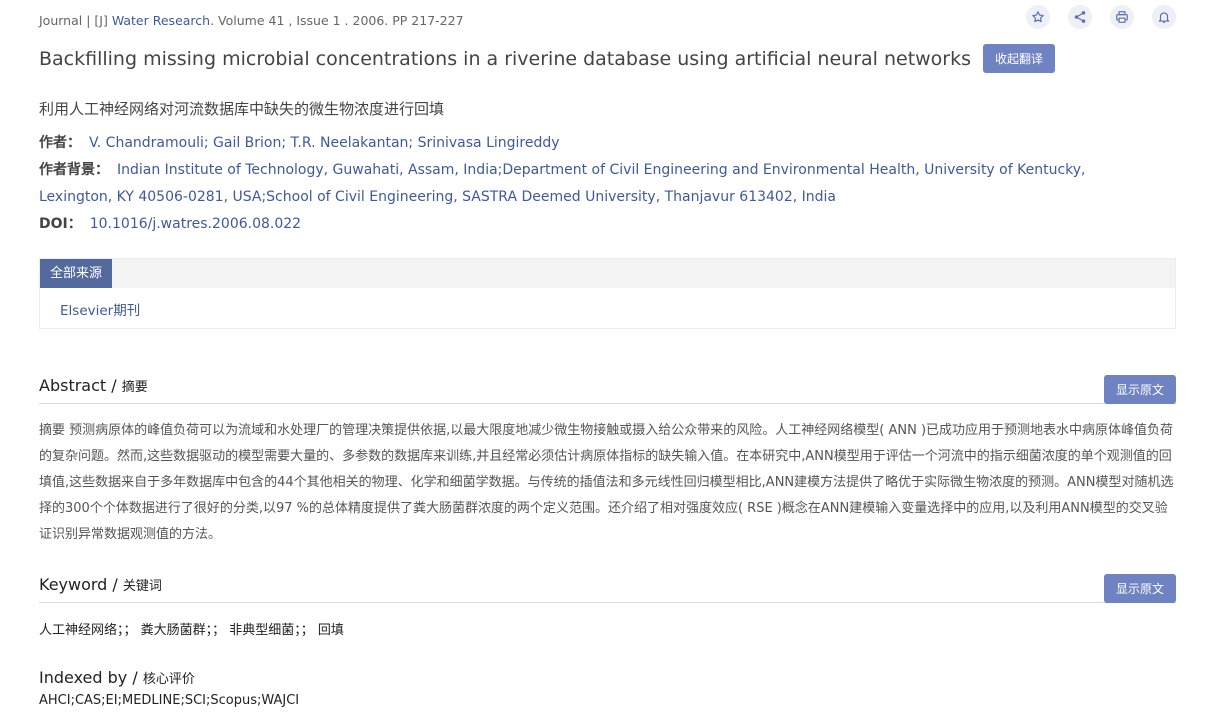  I want to click on bell-icon, so click(1164, 17).